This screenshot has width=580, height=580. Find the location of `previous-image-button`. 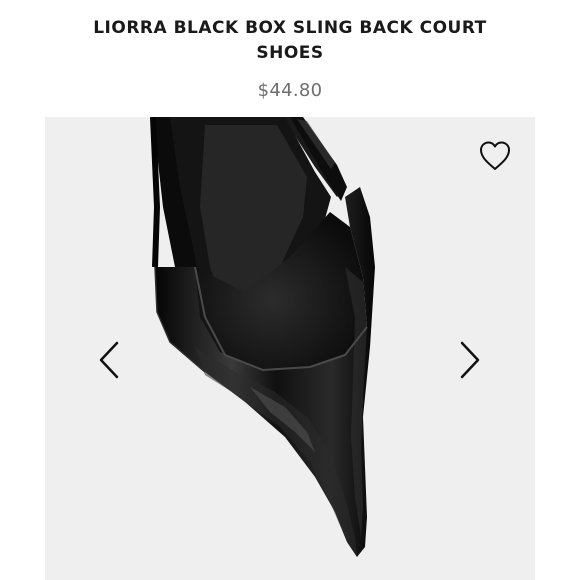

previous-image-button is located at coordinates (110, 360).